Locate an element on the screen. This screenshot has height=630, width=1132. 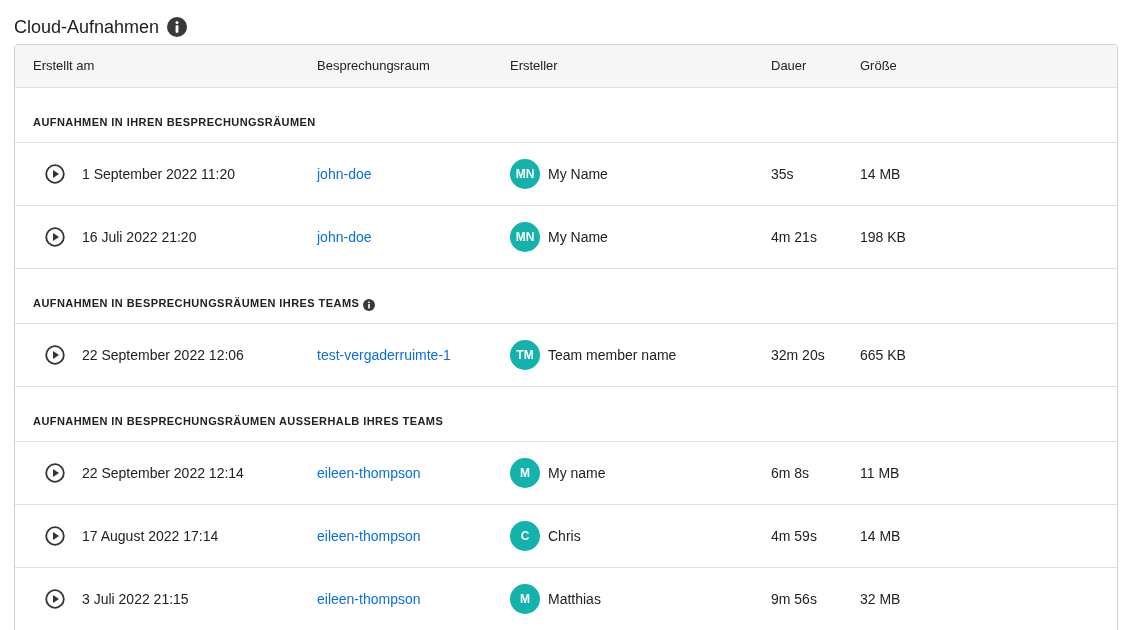
avatar: C is located at coordinates (525, 536).